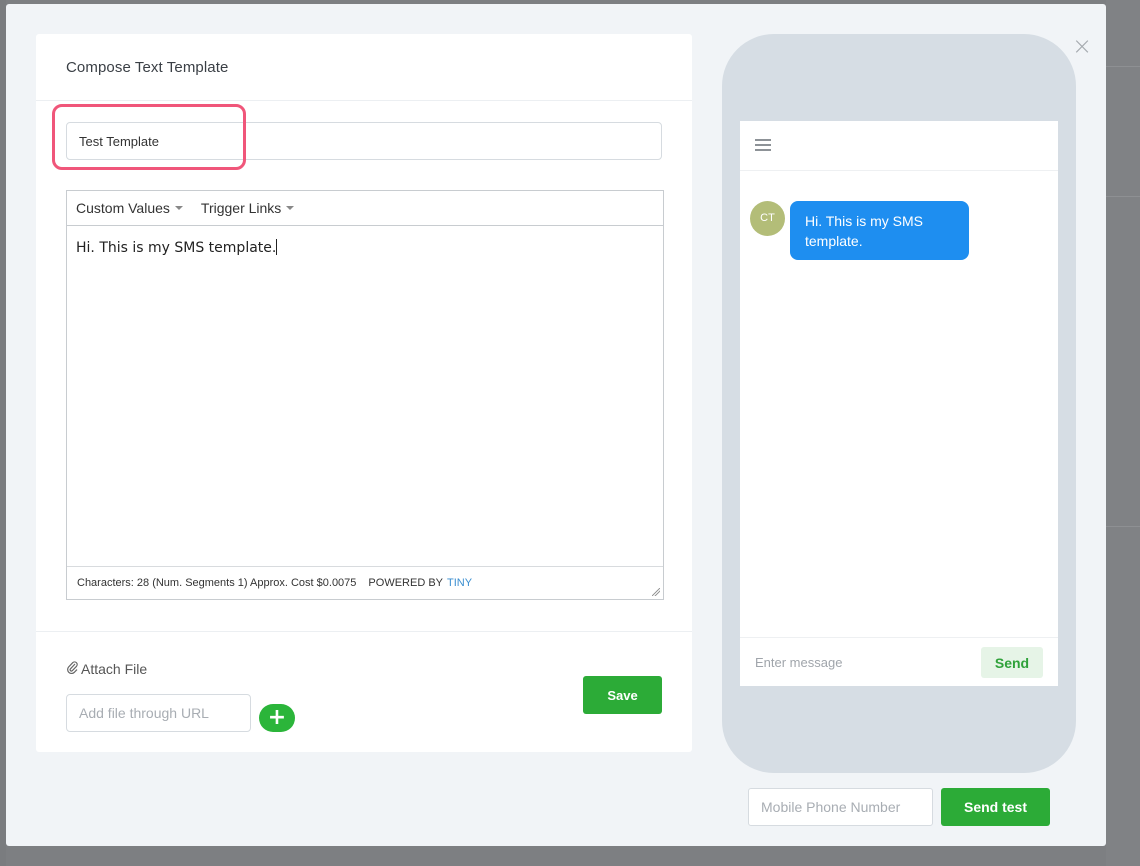 The width and height of the screenshot is (1140, 866). I want to click on custom-values-label: Custom Values, so click(123, 208).